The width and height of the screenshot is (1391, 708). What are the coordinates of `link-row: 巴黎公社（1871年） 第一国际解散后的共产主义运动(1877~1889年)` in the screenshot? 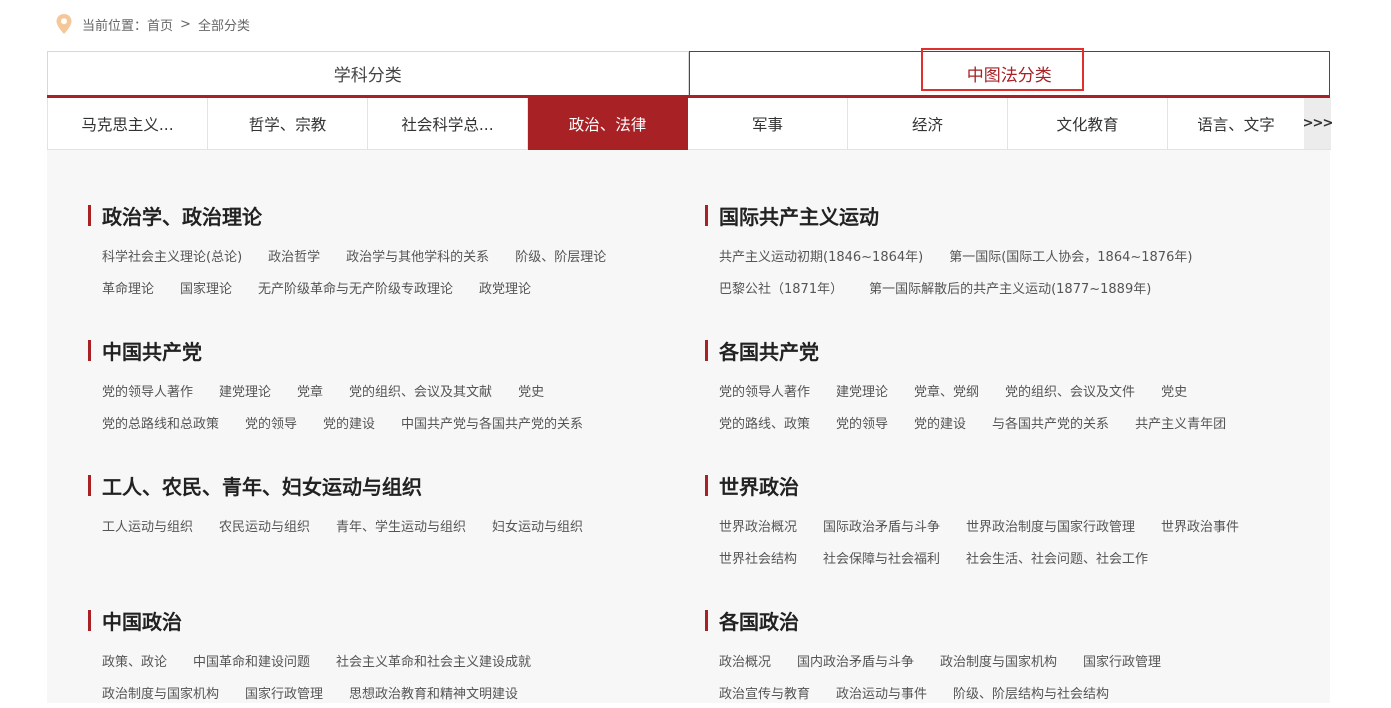 It's located at (968, 287).